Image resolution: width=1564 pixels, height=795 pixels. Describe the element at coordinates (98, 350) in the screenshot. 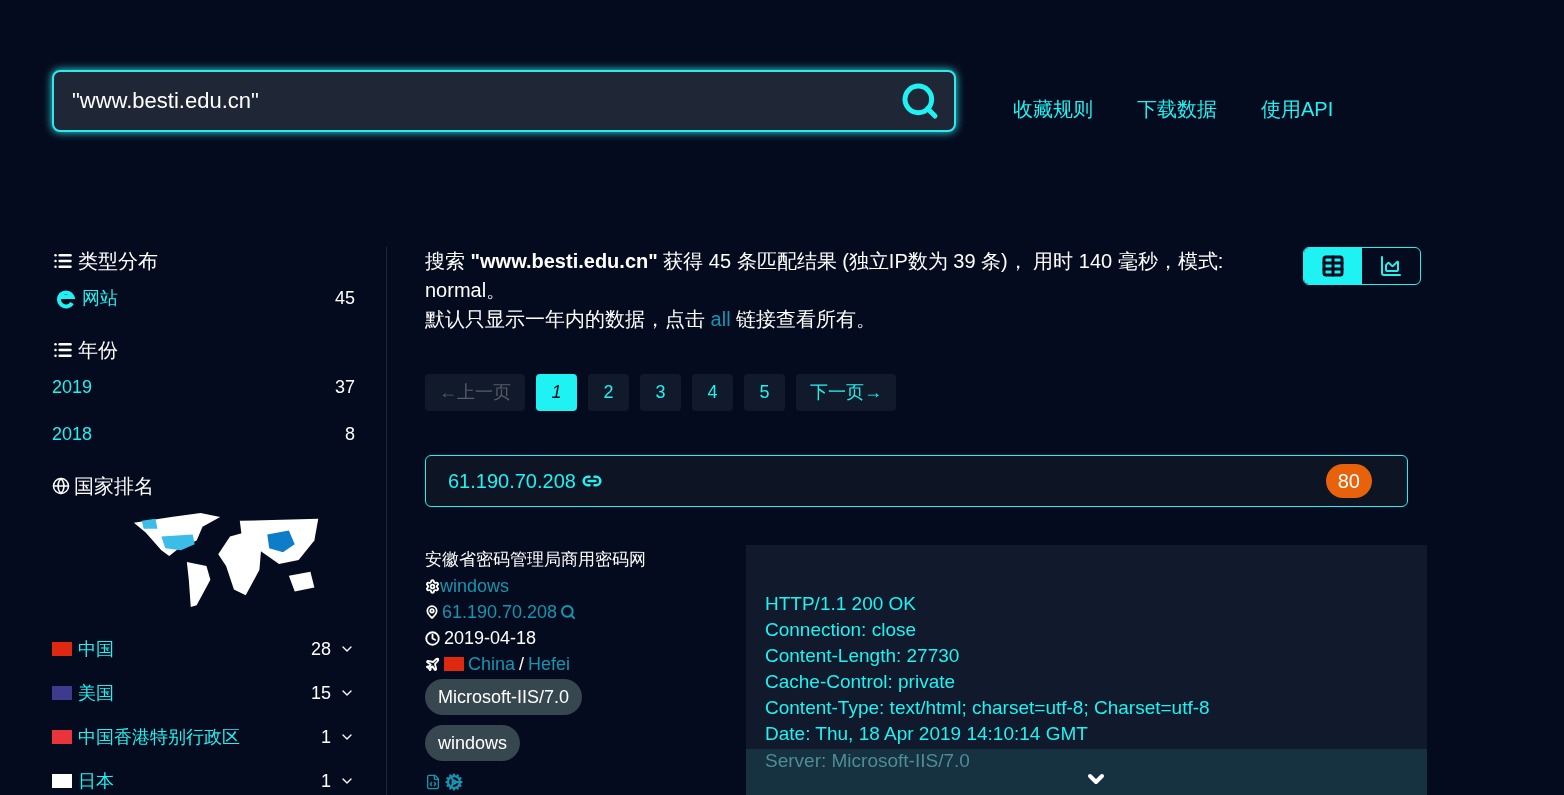

I see `section-title: 年份` at that location.